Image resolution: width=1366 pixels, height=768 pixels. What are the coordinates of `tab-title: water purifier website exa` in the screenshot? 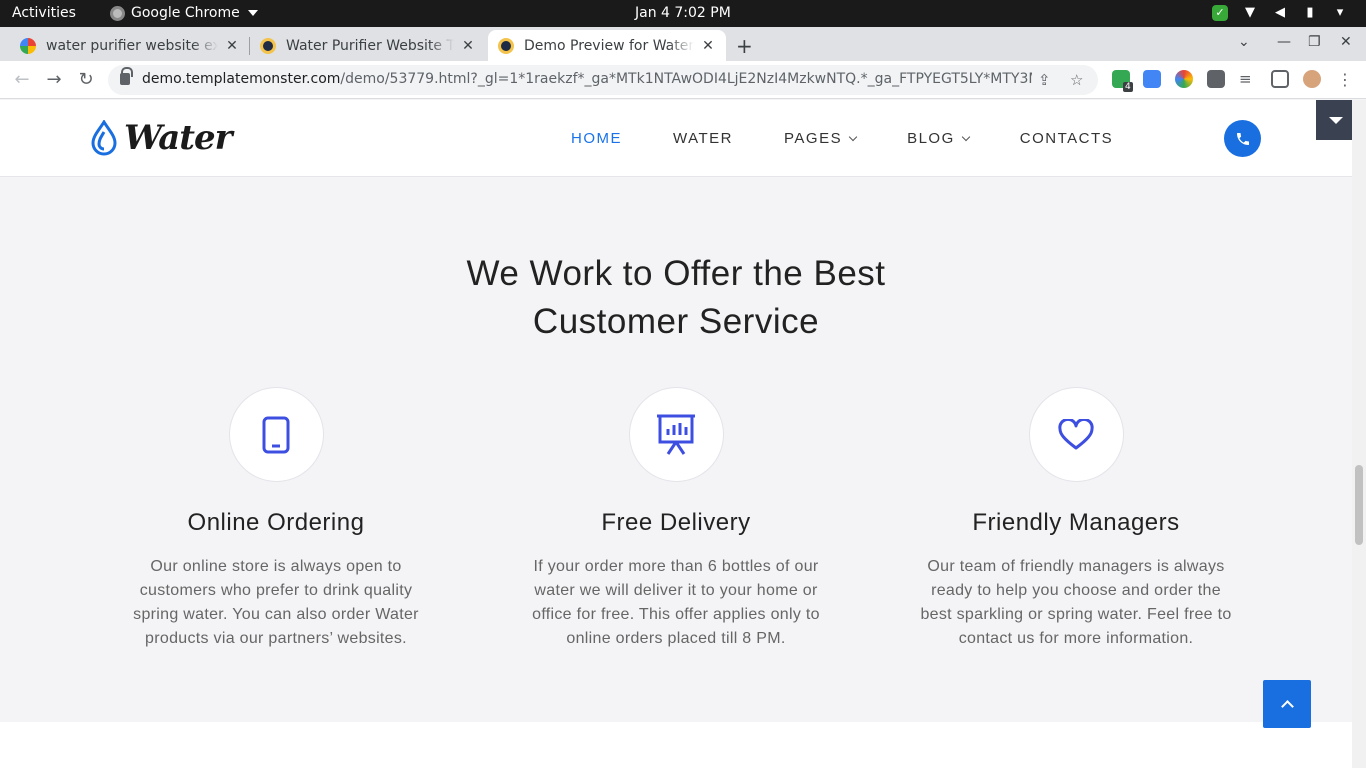 It's located at (132, 45).